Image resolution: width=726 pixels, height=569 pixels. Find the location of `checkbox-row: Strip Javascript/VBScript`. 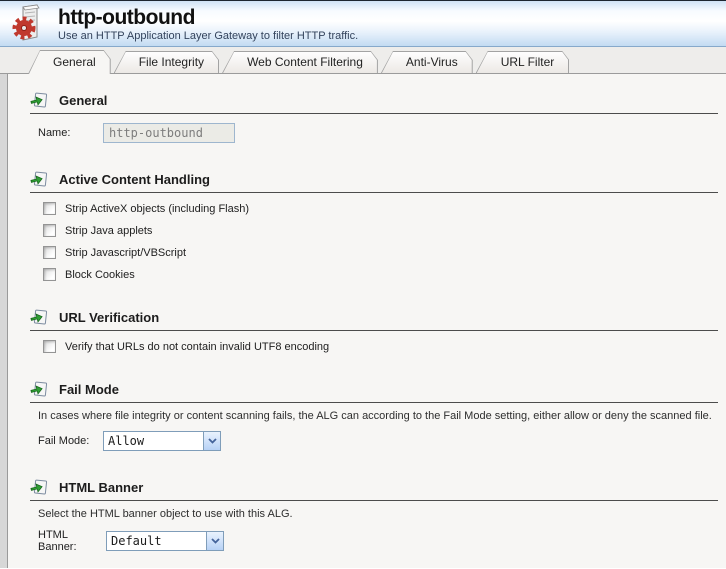

checkbox-row: Strip Javascript/VBScript is located at coordinates (378, 252).